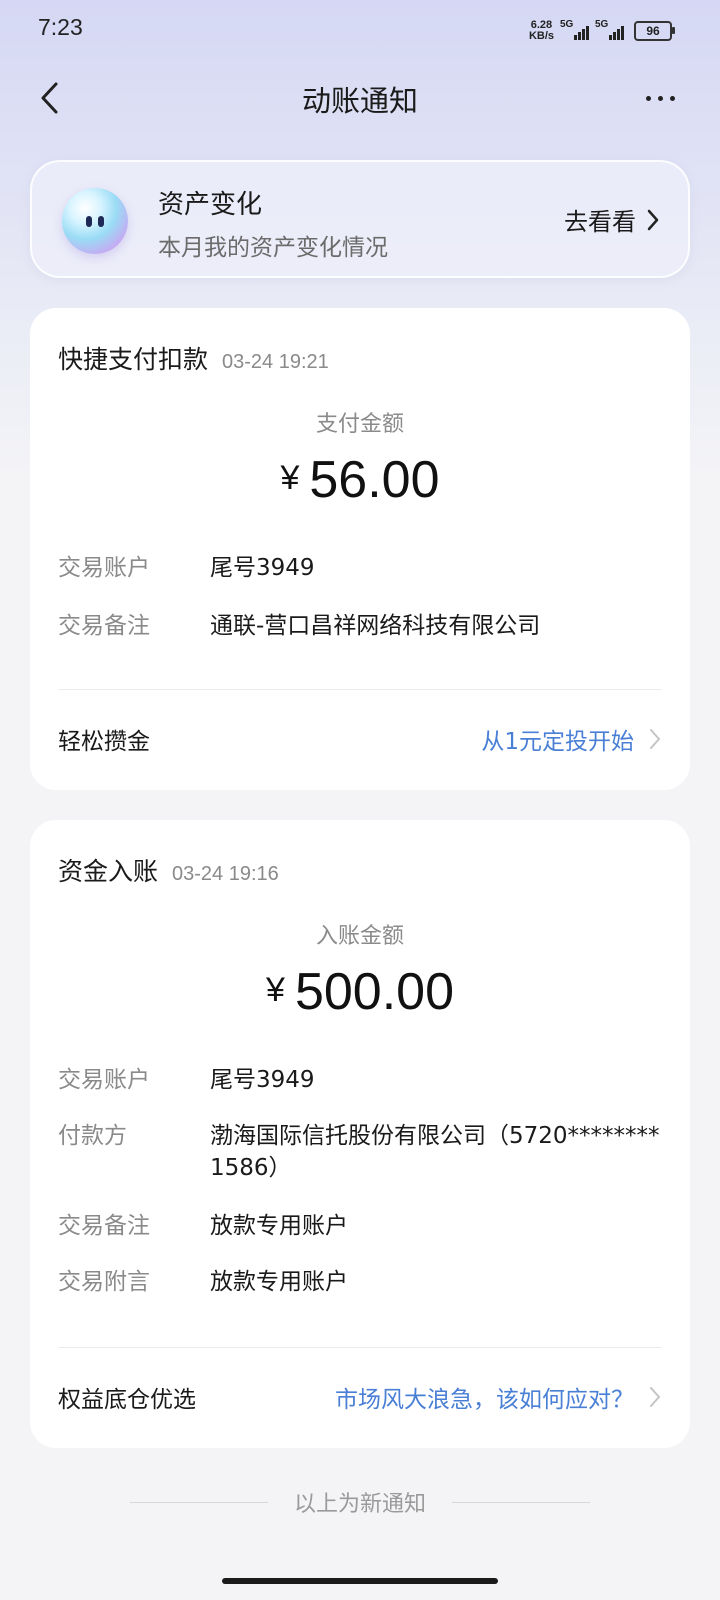 Image resolution: width=720 pixels, height=1600 pixels. I want to click on go-see-label: 去看看, so click(600, 222).